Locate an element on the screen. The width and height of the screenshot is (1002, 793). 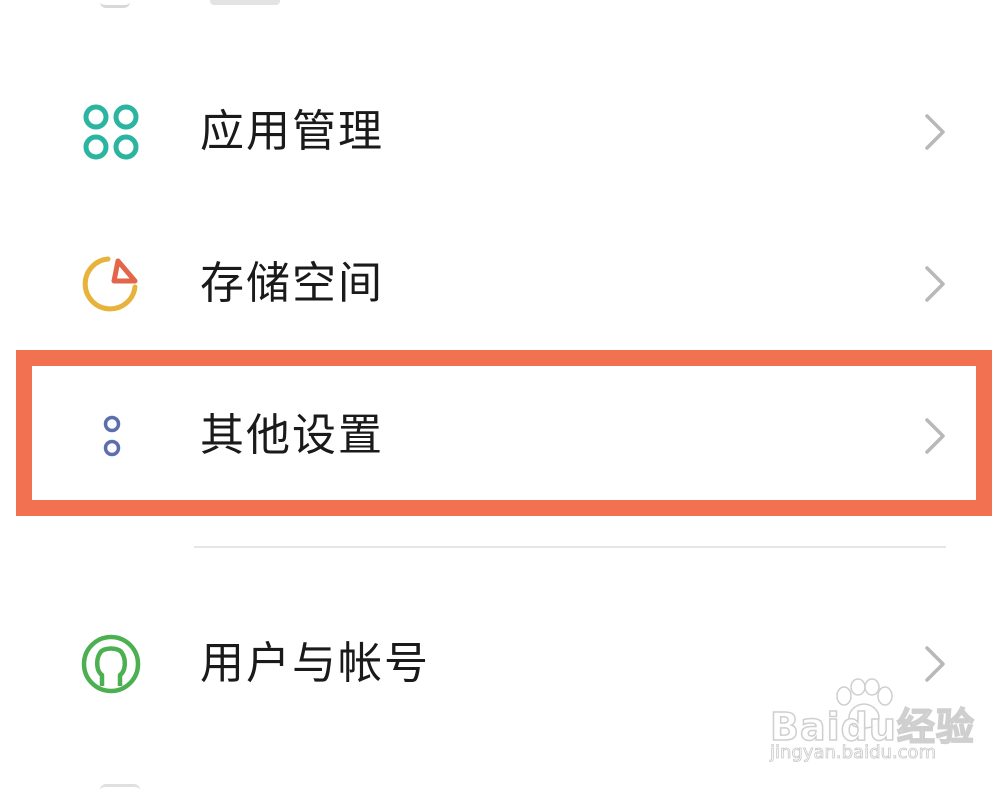
partial-label-fragment is located at coordinates (245, 2).